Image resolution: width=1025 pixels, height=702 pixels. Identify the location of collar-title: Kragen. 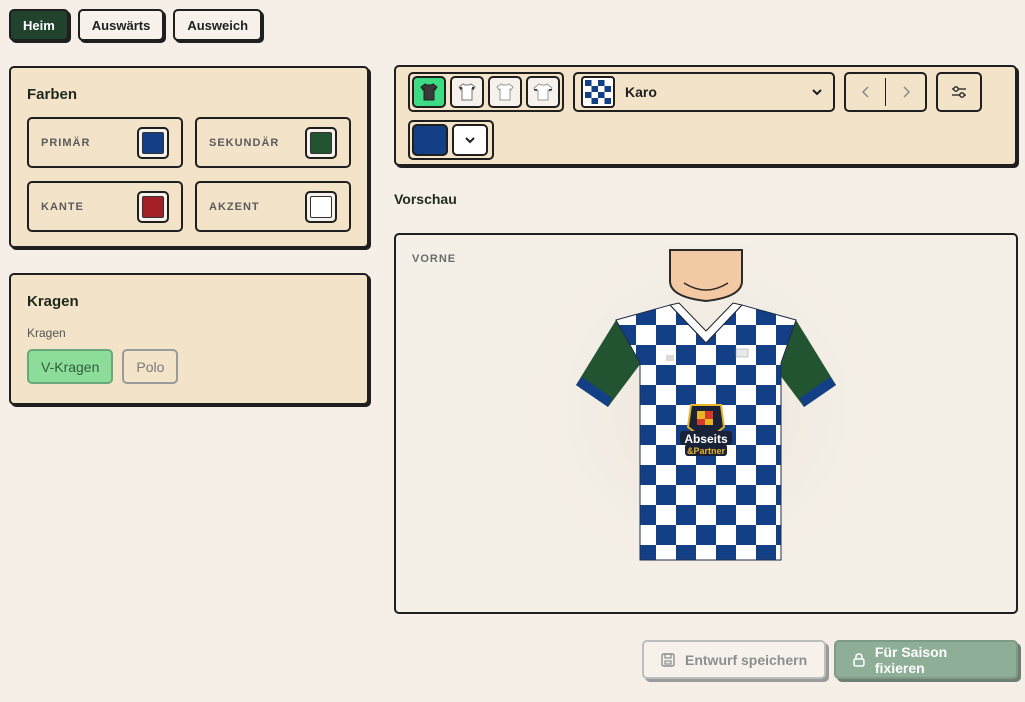
(53, 301).